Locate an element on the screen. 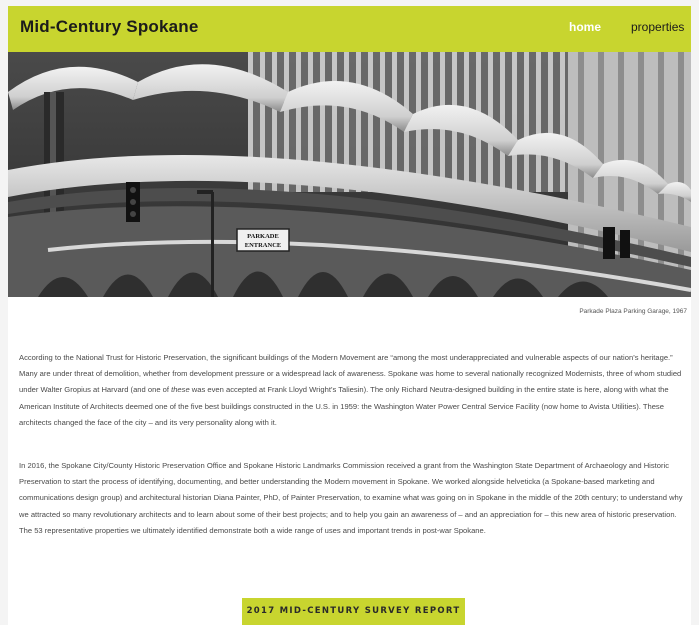 The image size is (699, 625). nav-home-link: home is located at coordinates (585, 27).